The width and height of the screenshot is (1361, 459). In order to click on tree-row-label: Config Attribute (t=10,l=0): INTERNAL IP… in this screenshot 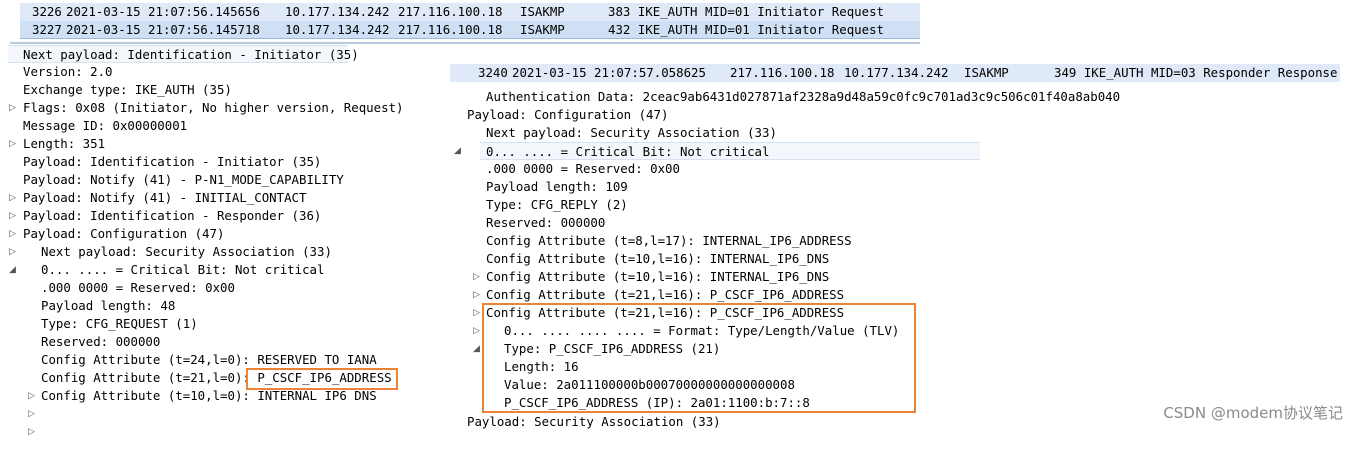, I will do `click(209, 395)`.